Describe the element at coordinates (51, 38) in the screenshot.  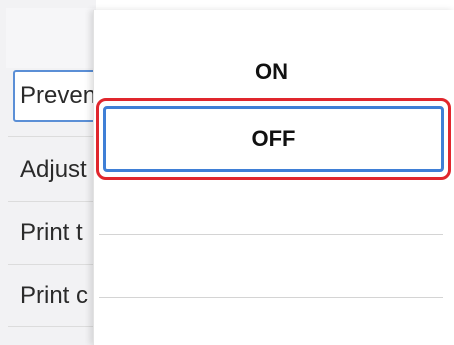
I see `background-header` at that location.